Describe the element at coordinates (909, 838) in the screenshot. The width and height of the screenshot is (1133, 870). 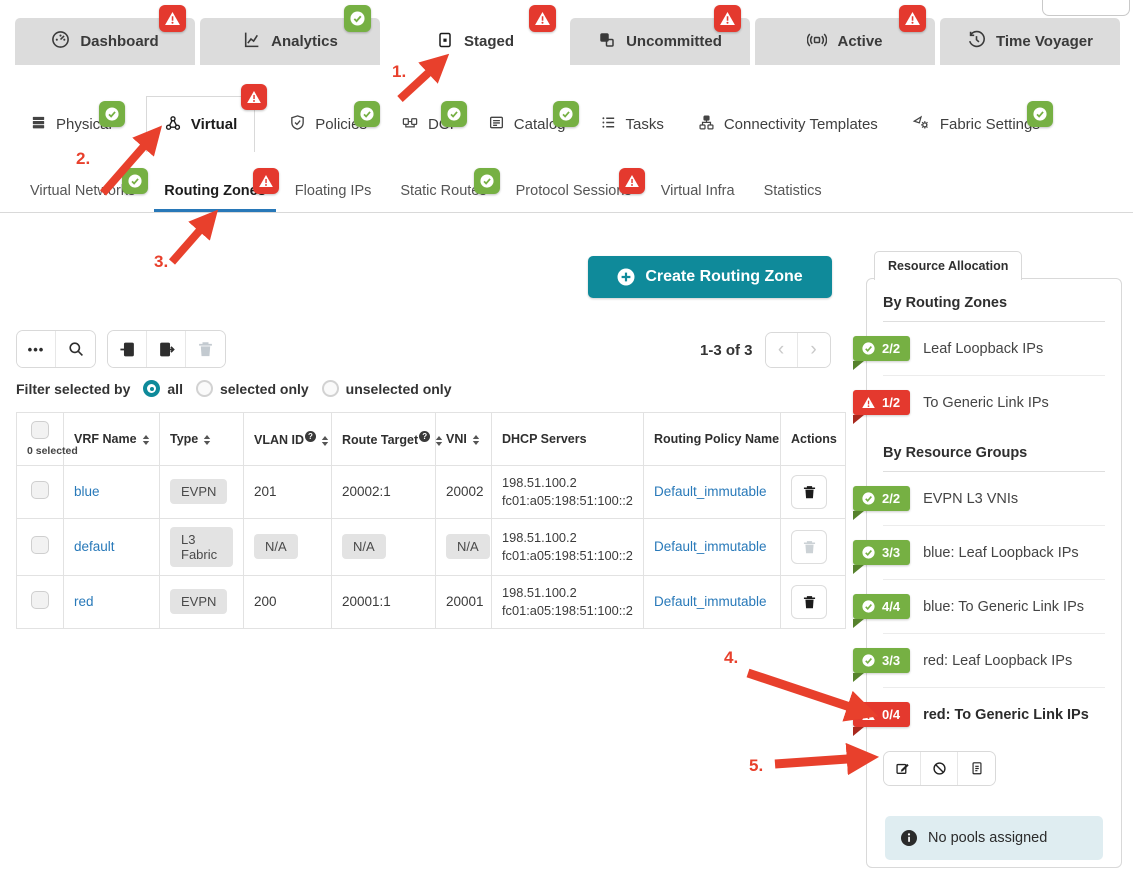
I see `info-icon` at that location.